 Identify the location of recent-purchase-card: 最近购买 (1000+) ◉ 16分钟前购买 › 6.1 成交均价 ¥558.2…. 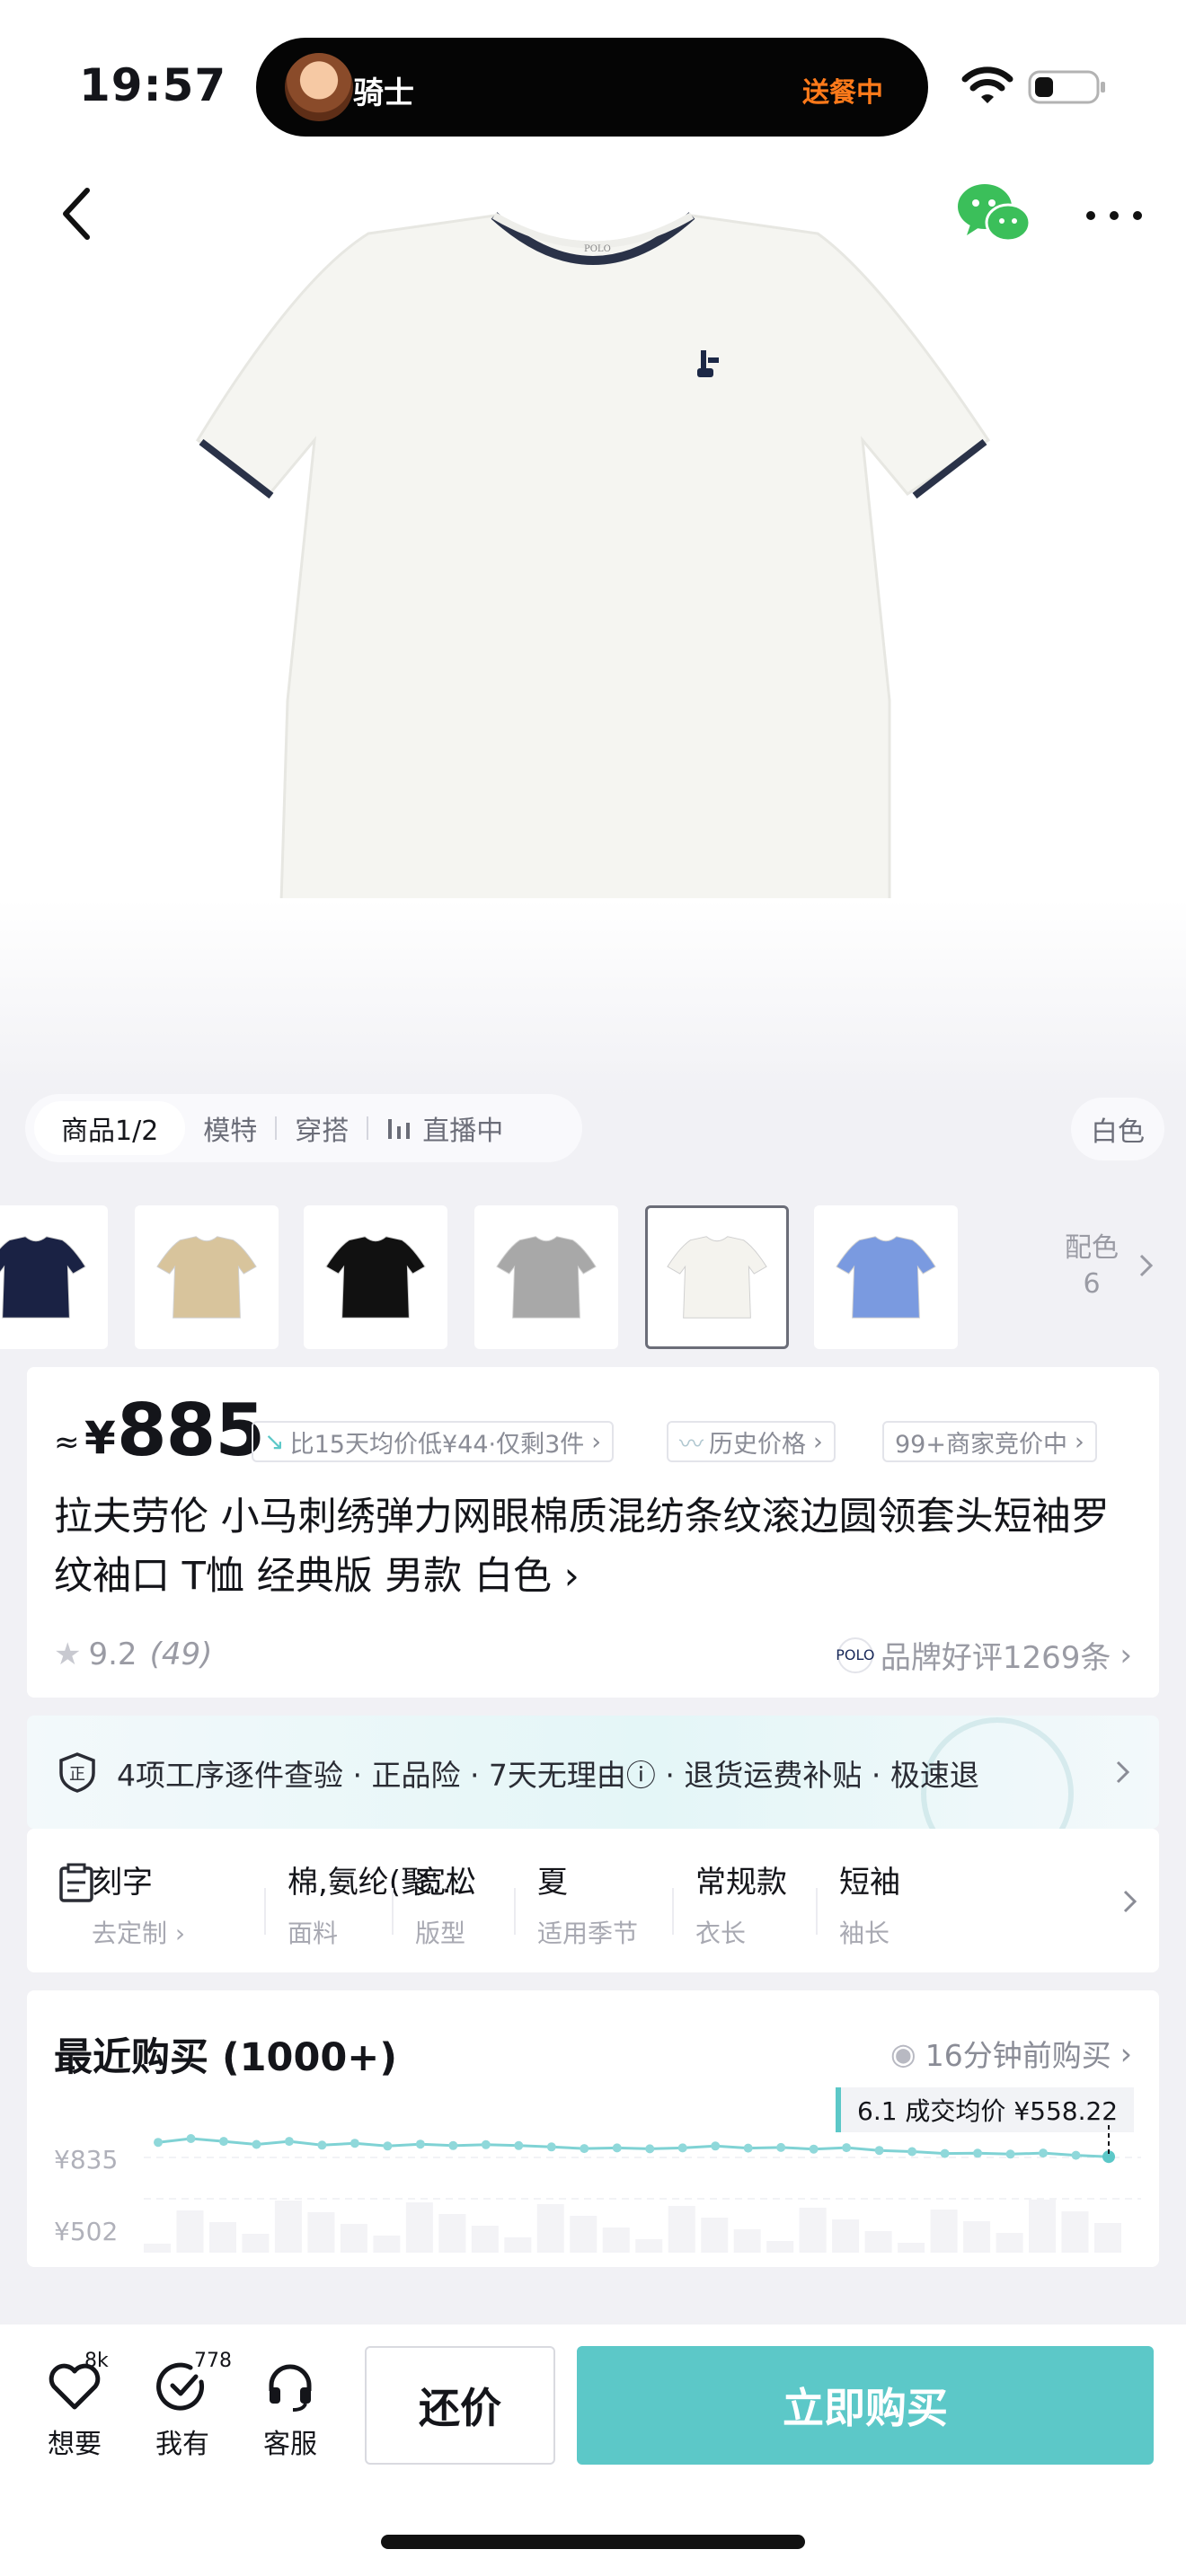
(593, 2128).